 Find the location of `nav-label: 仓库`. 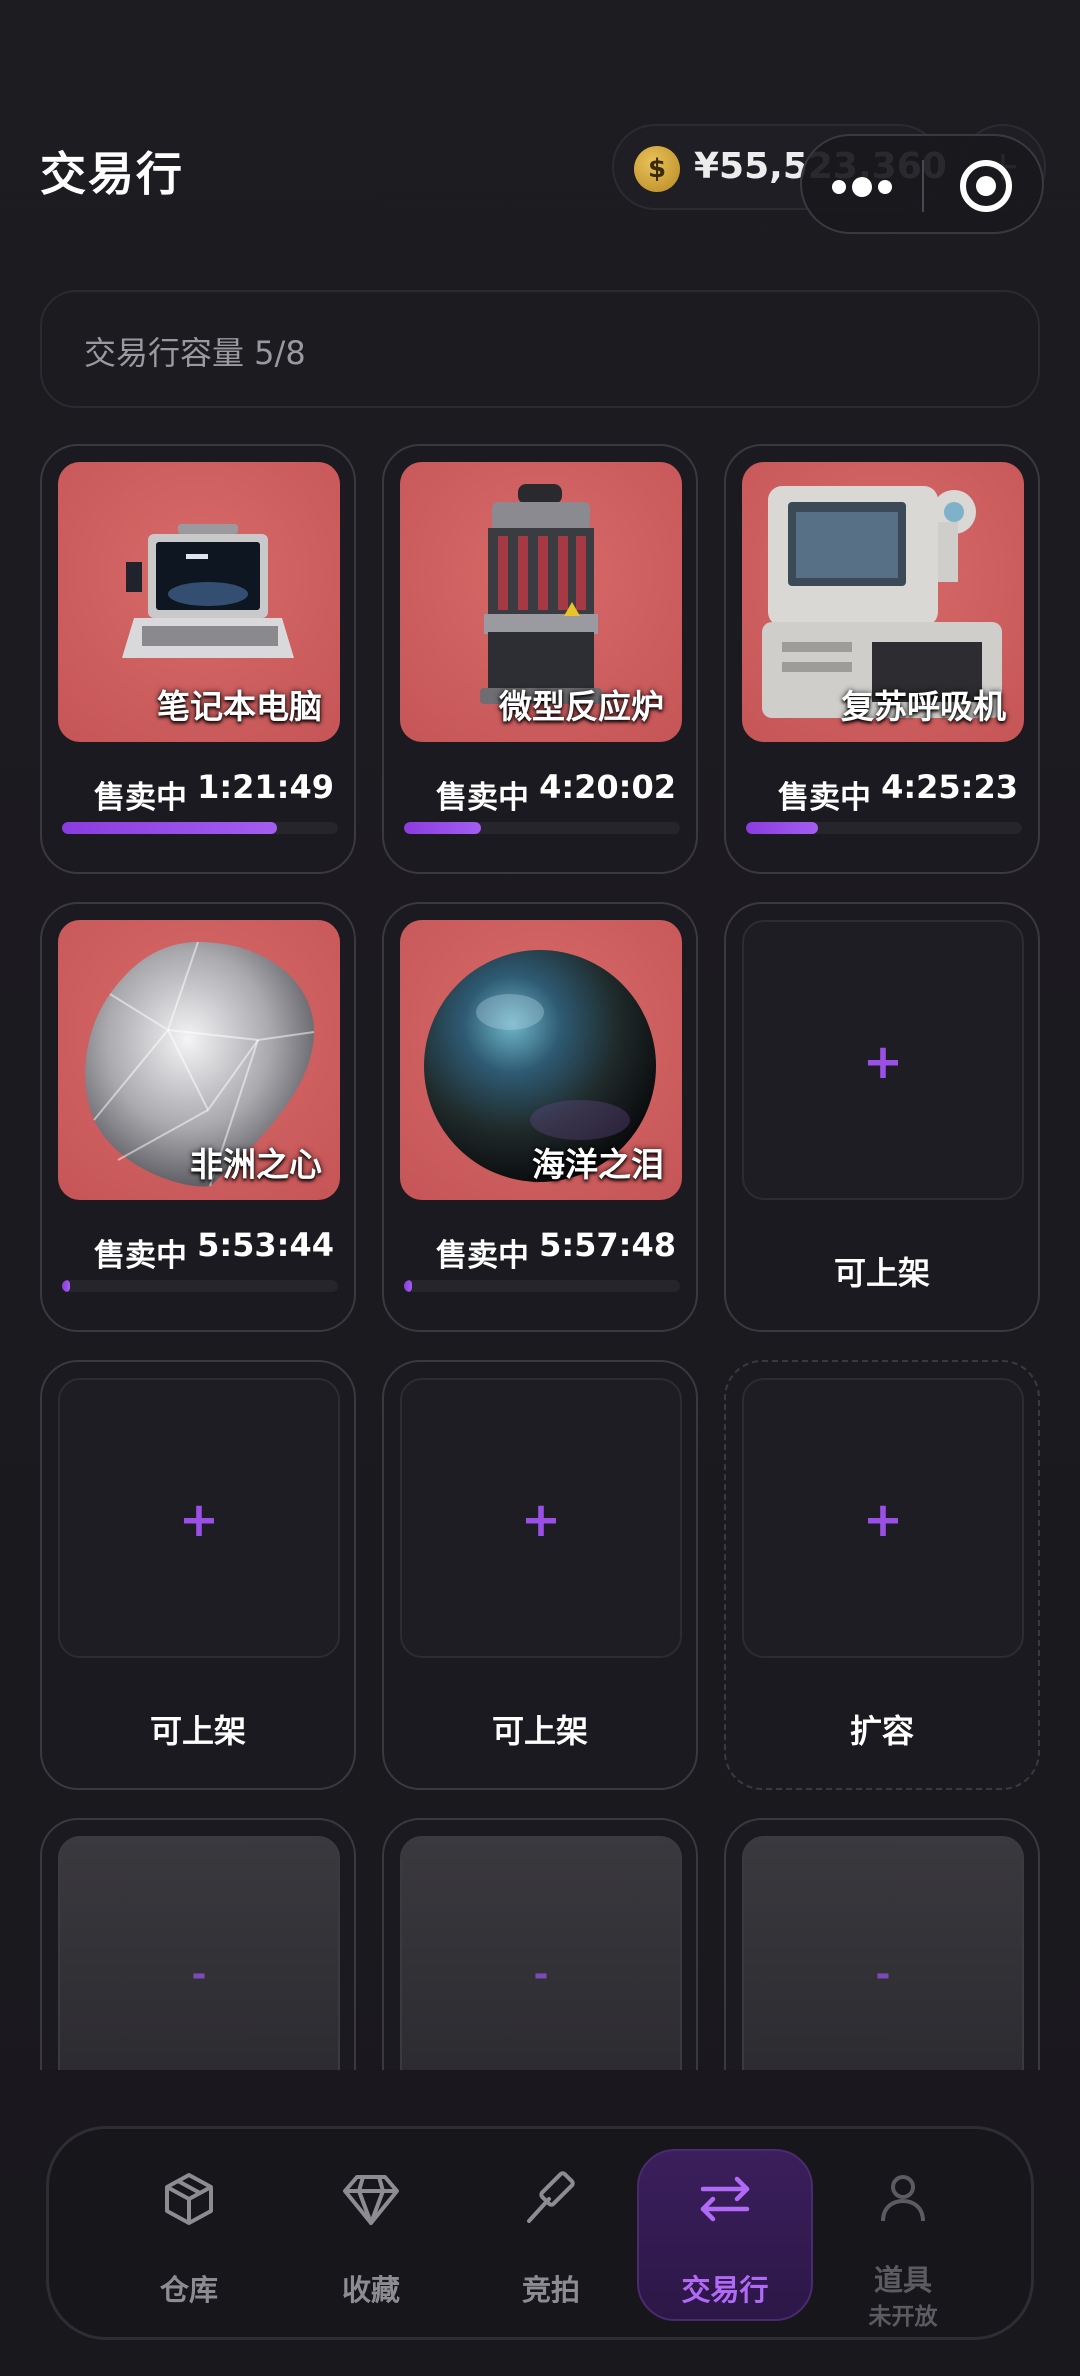

nav-label: 仓库 is located at coordinates (188, 2290).